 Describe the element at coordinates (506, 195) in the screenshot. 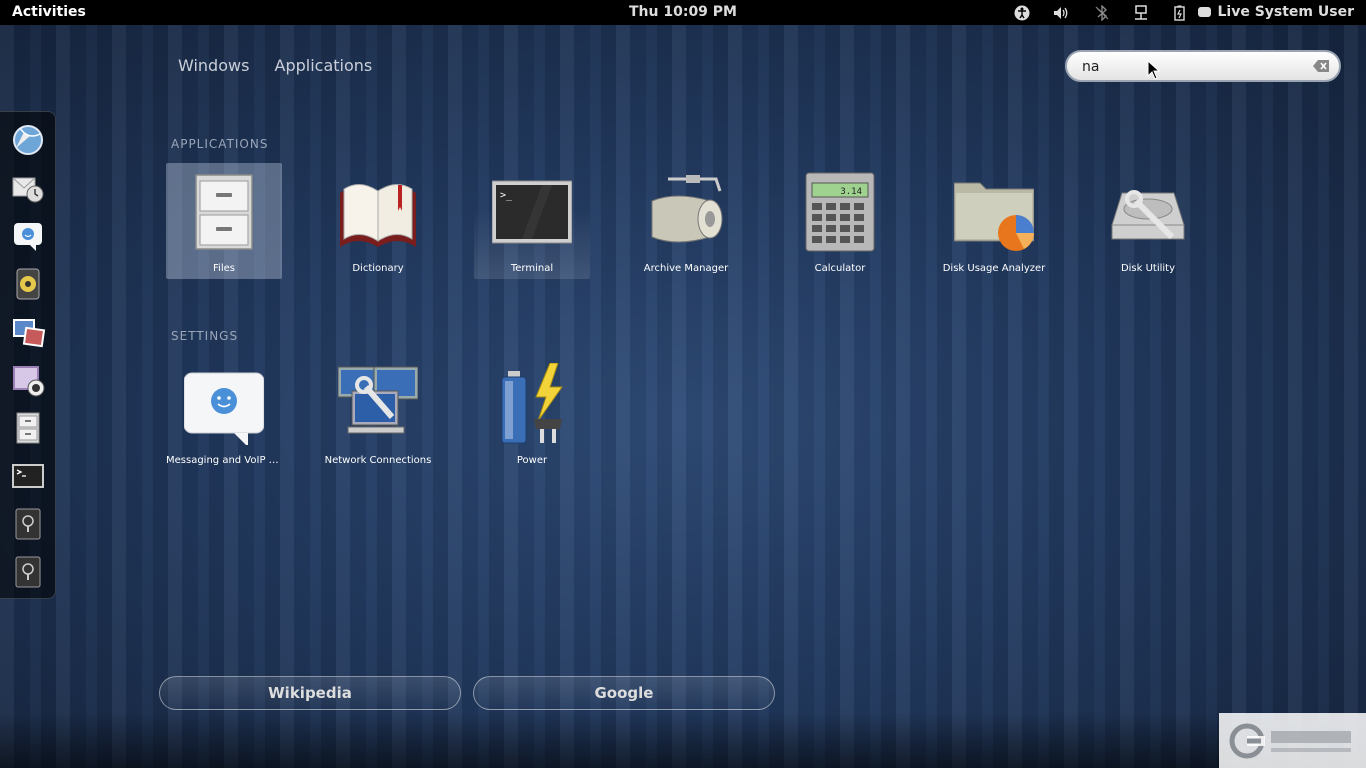

I see `terminal-prompt: >_` at that location.